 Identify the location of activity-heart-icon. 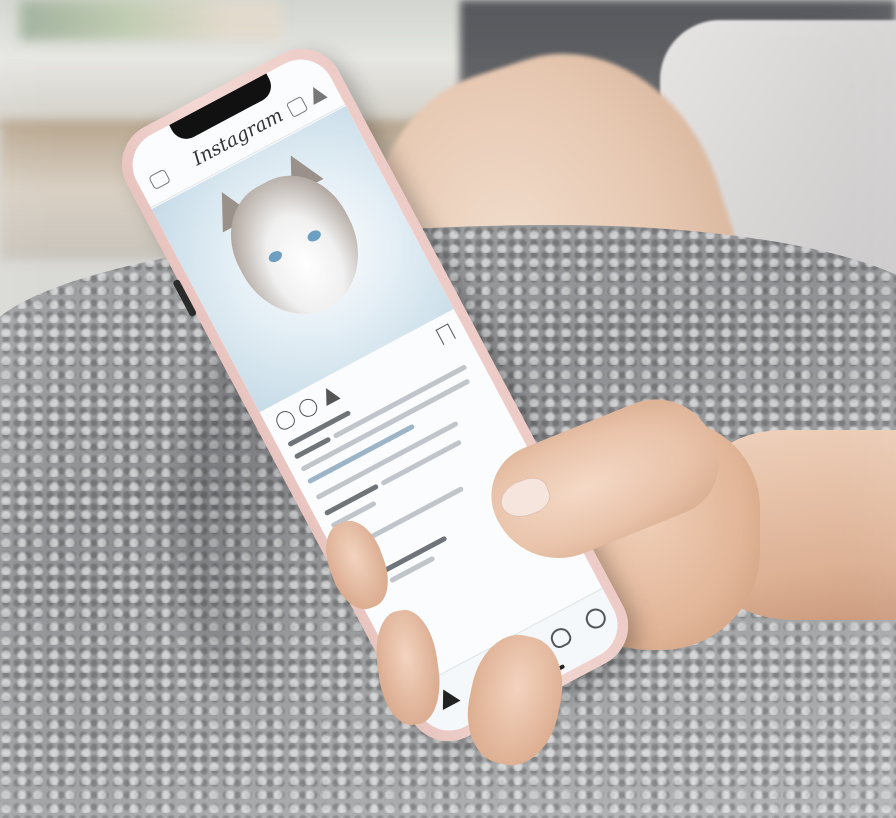
(560, 637).